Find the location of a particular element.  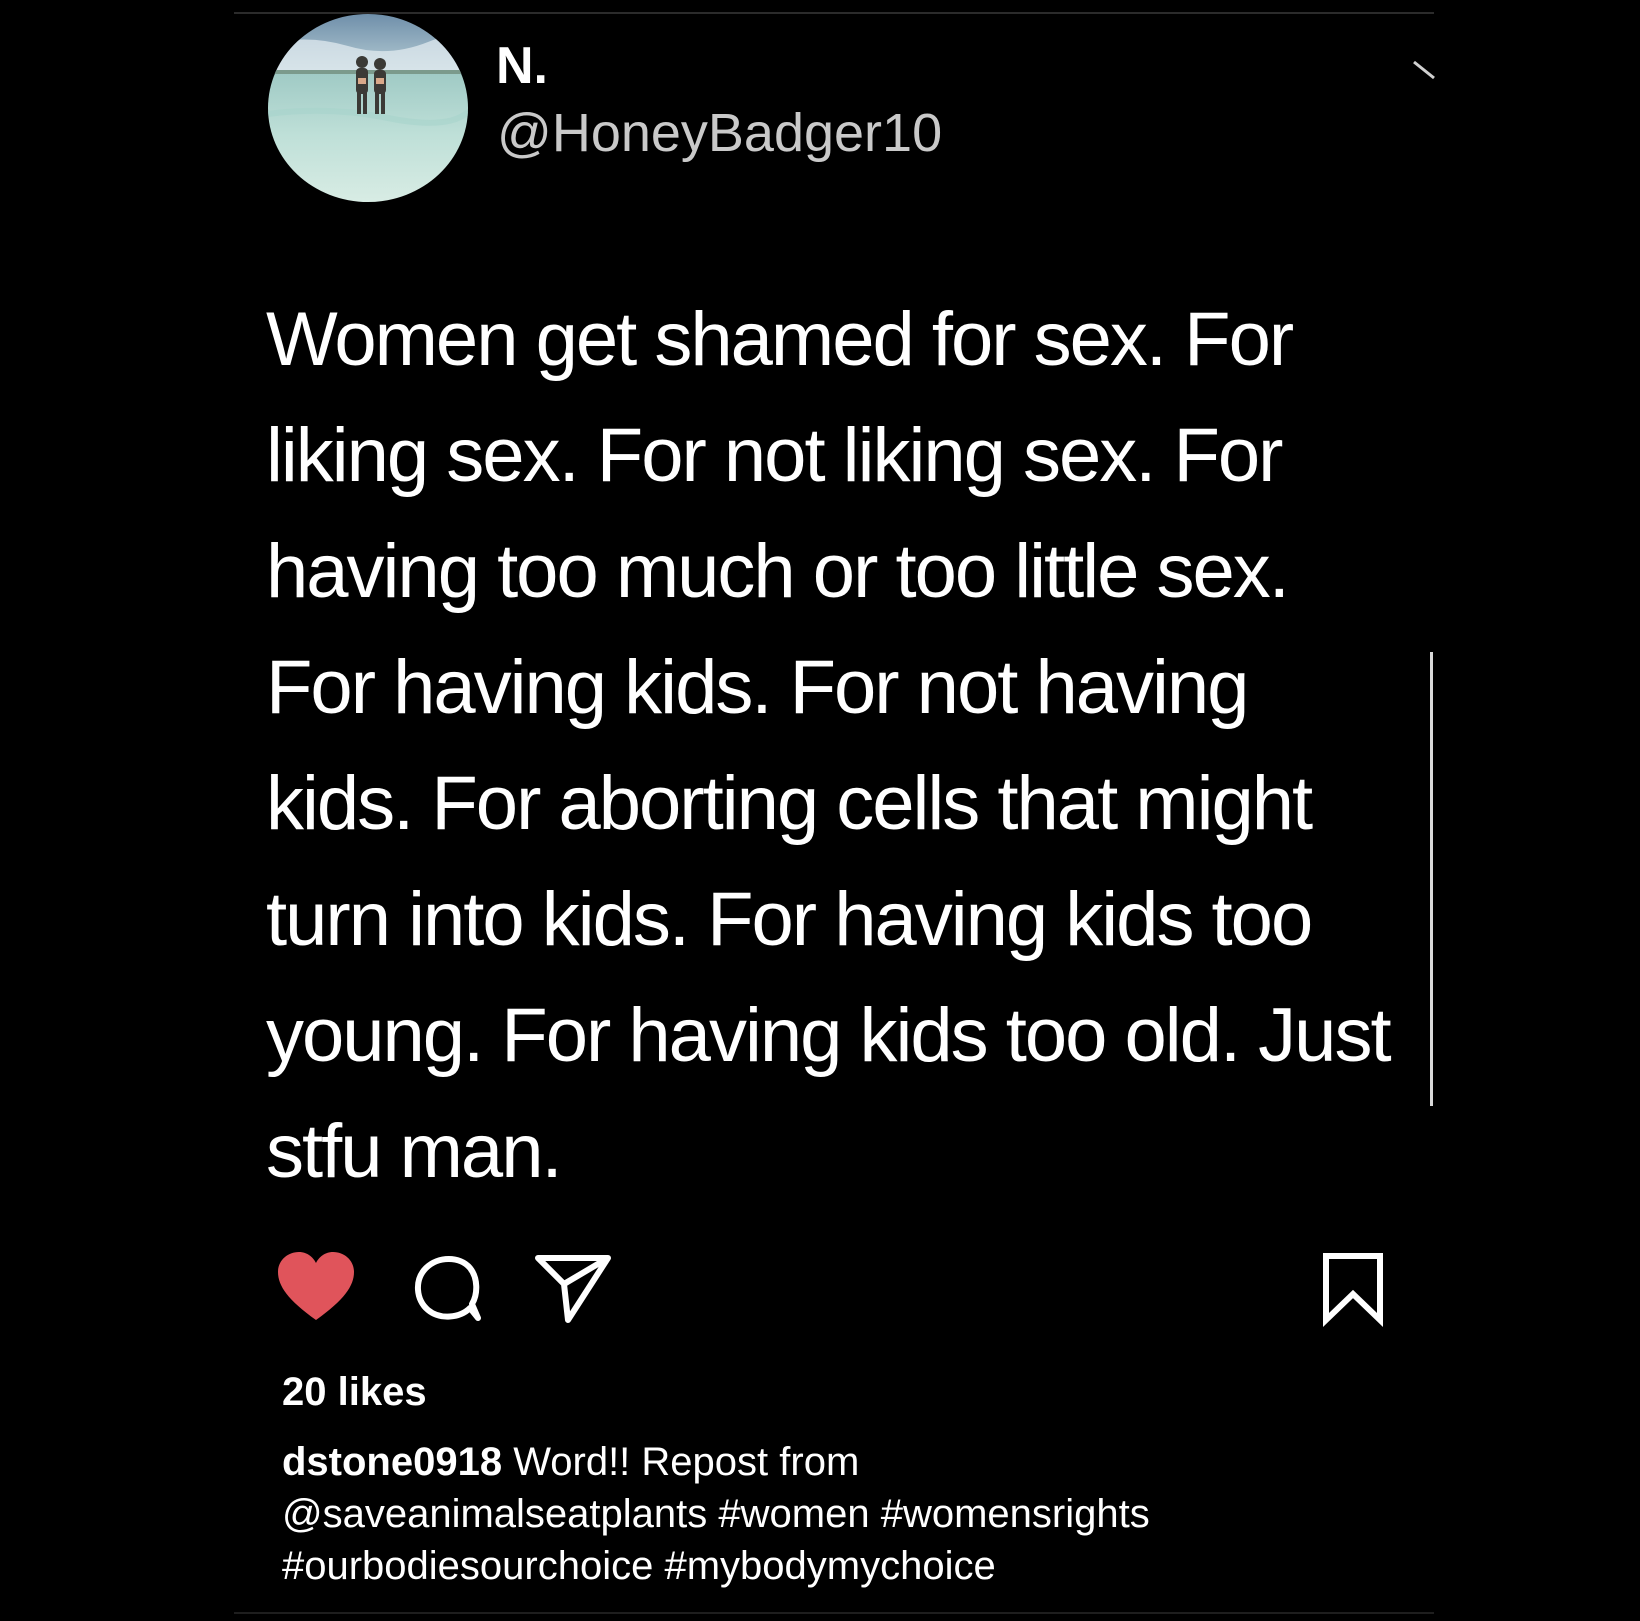

top-divider is located at coordinates (834, 13).